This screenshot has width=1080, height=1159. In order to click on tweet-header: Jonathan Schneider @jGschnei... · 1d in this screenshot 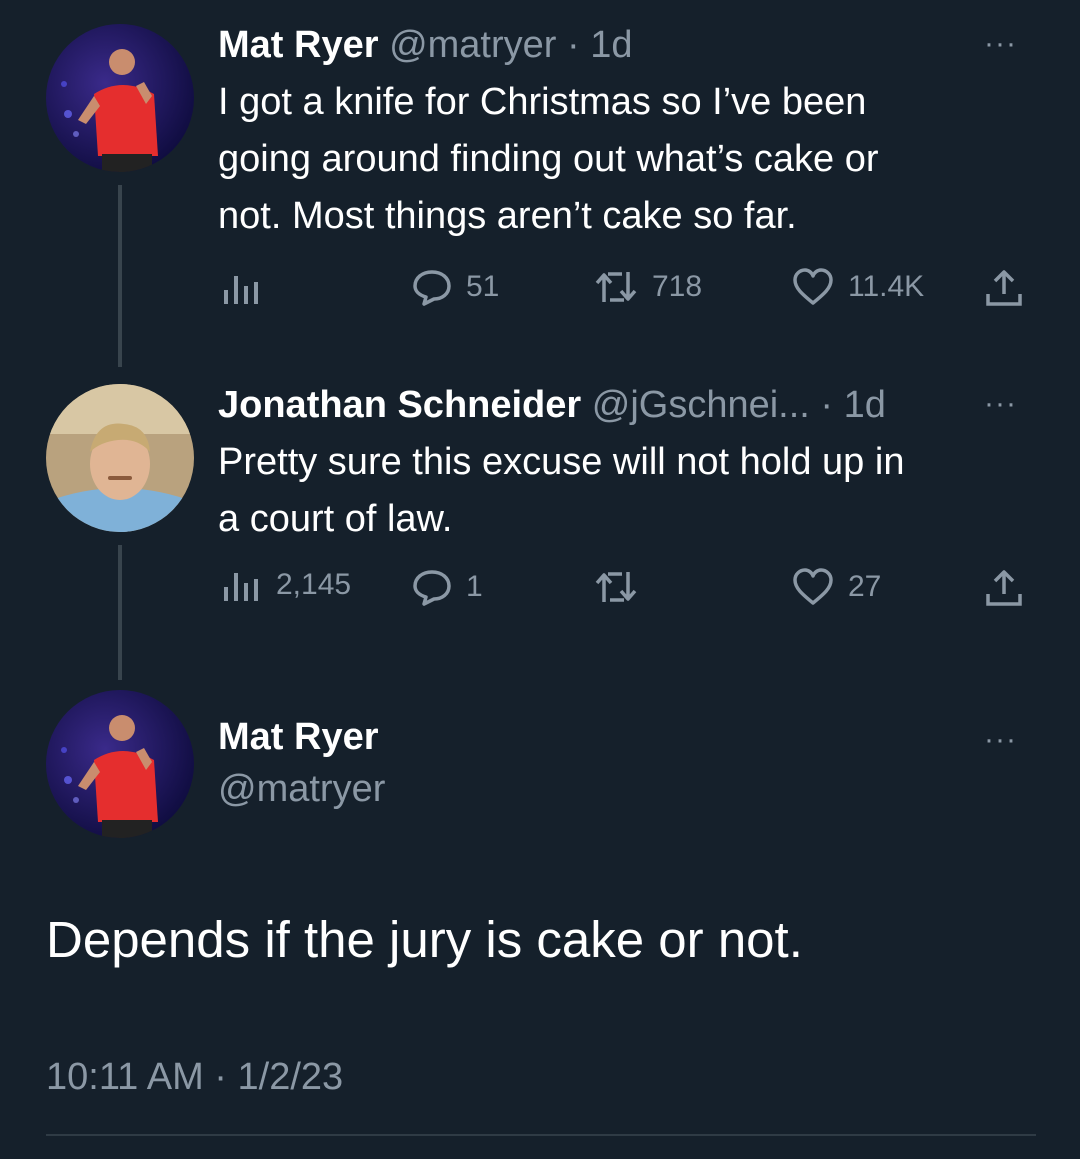, I will do `click(552, 405)`.